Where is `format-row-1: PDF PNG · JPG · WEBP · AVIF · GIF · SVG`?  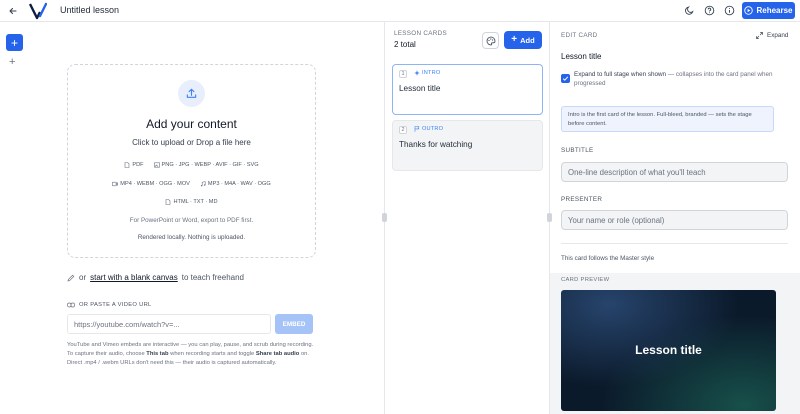
format-row-1: PDF PNG · JPG · WEBP · AVIF · GIF · SVG is located at coordinates (191, 165).